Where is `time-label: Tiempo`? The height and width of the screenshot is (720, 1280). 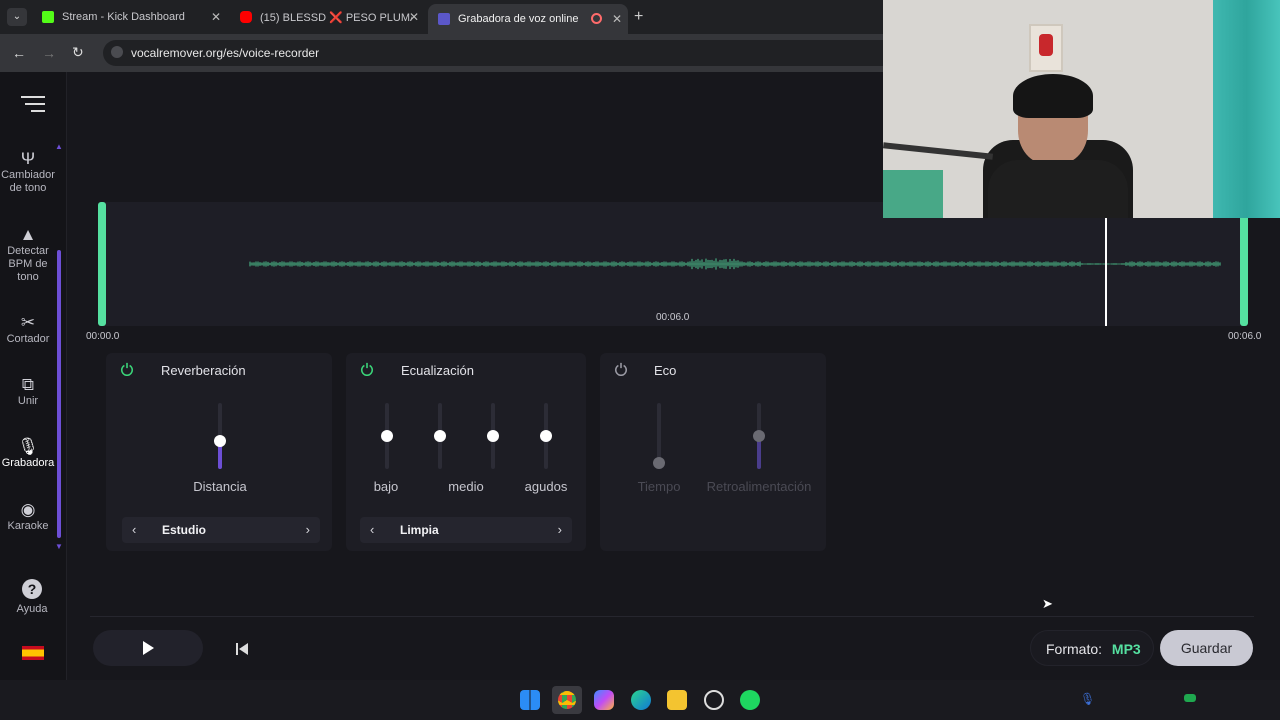 time-label: Tiempo is located at coordinates (659, 486).